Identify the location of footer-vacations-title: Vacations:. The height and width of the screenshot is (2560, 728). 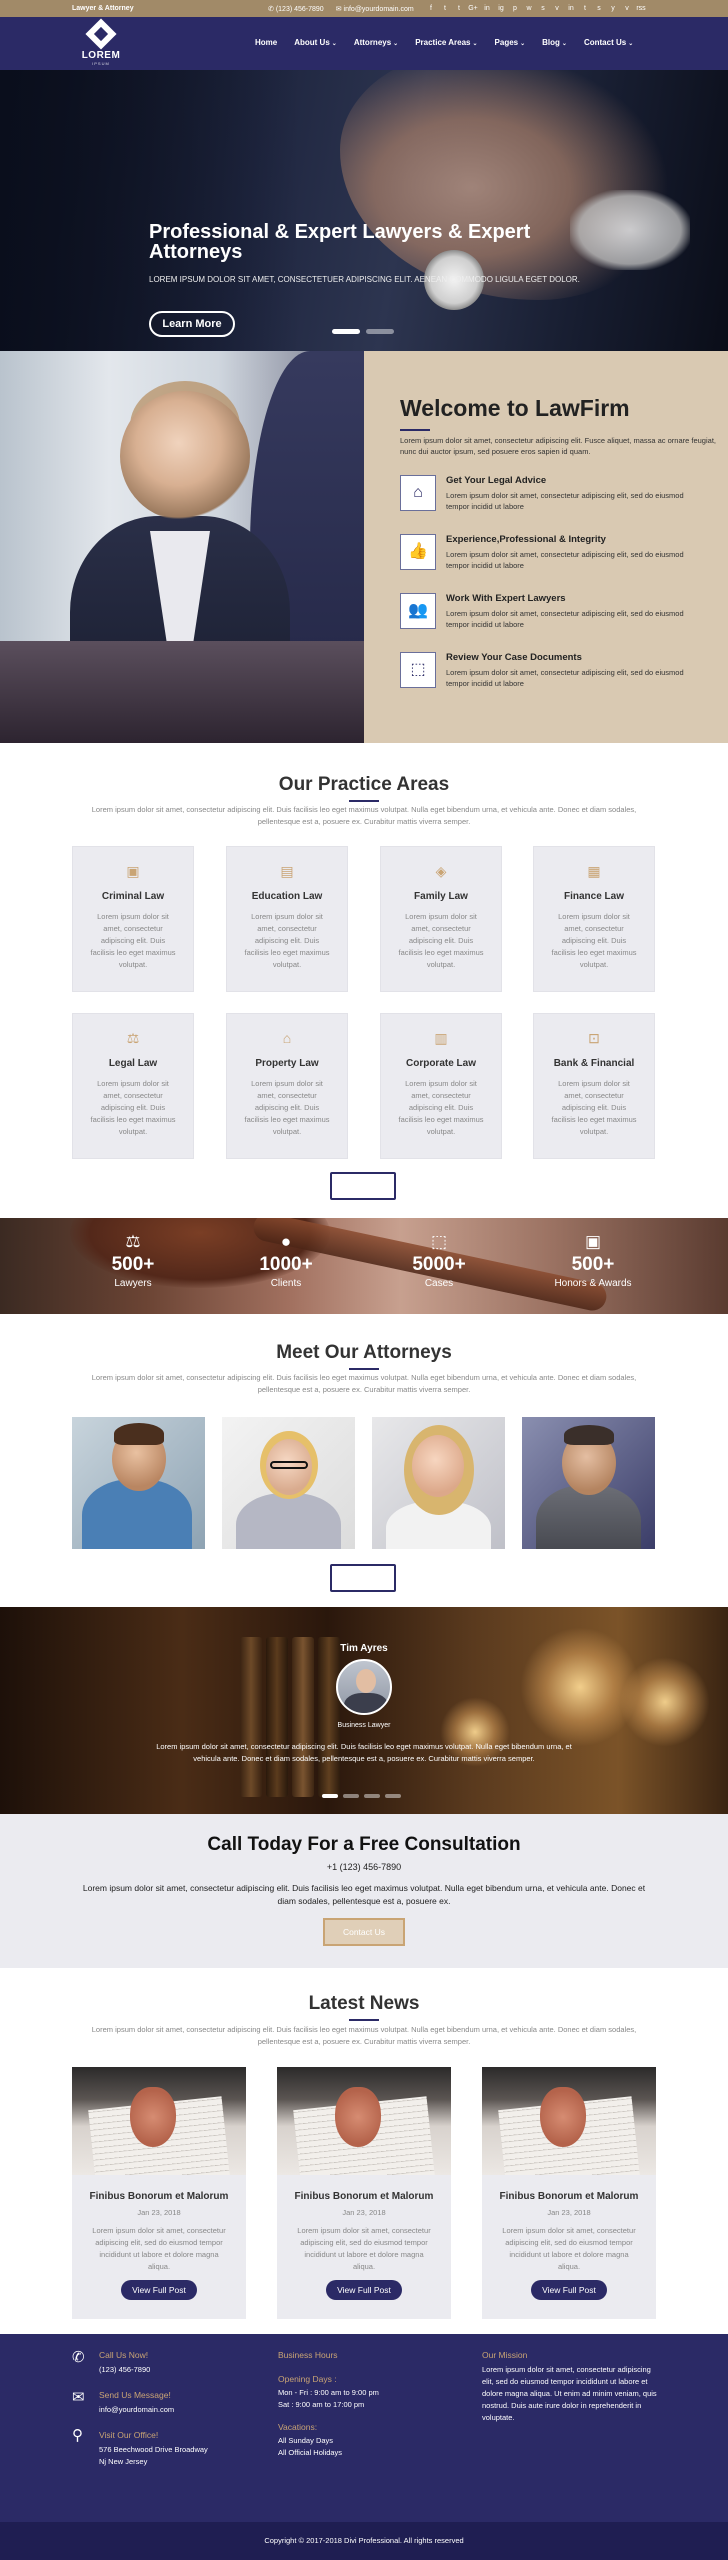
(298, 2427).